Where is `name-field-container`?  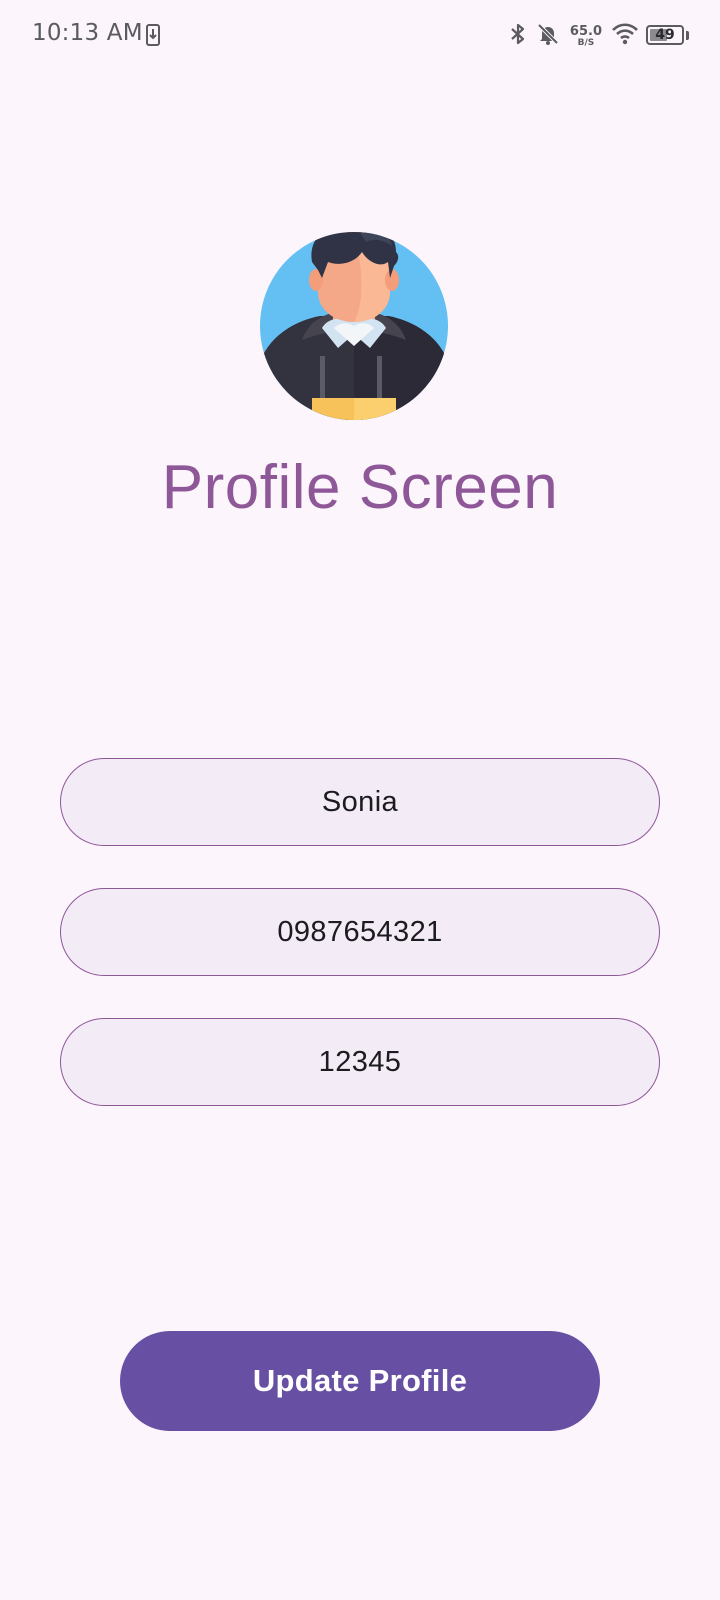 name-field-container is located at coordinates (360, 802).